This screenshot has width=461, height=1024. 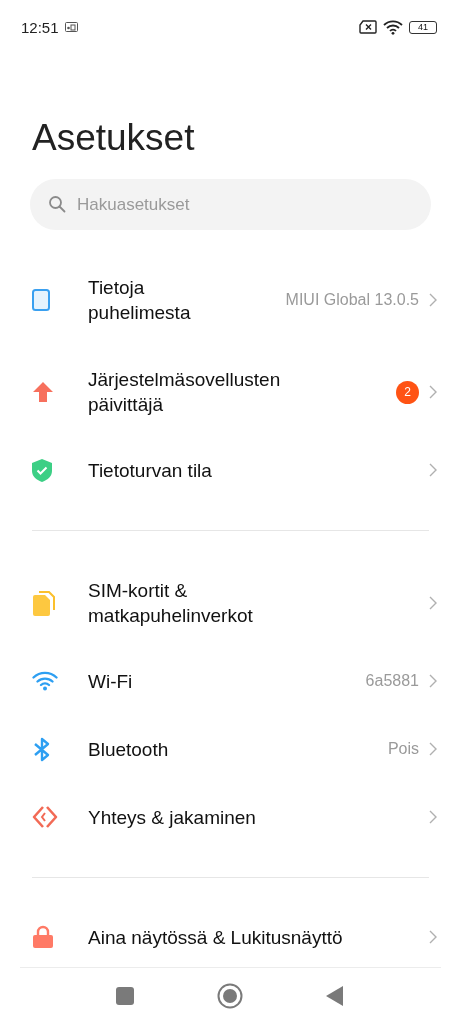 I want to click on item-value: 6a5881, so click(x=392, y=681).